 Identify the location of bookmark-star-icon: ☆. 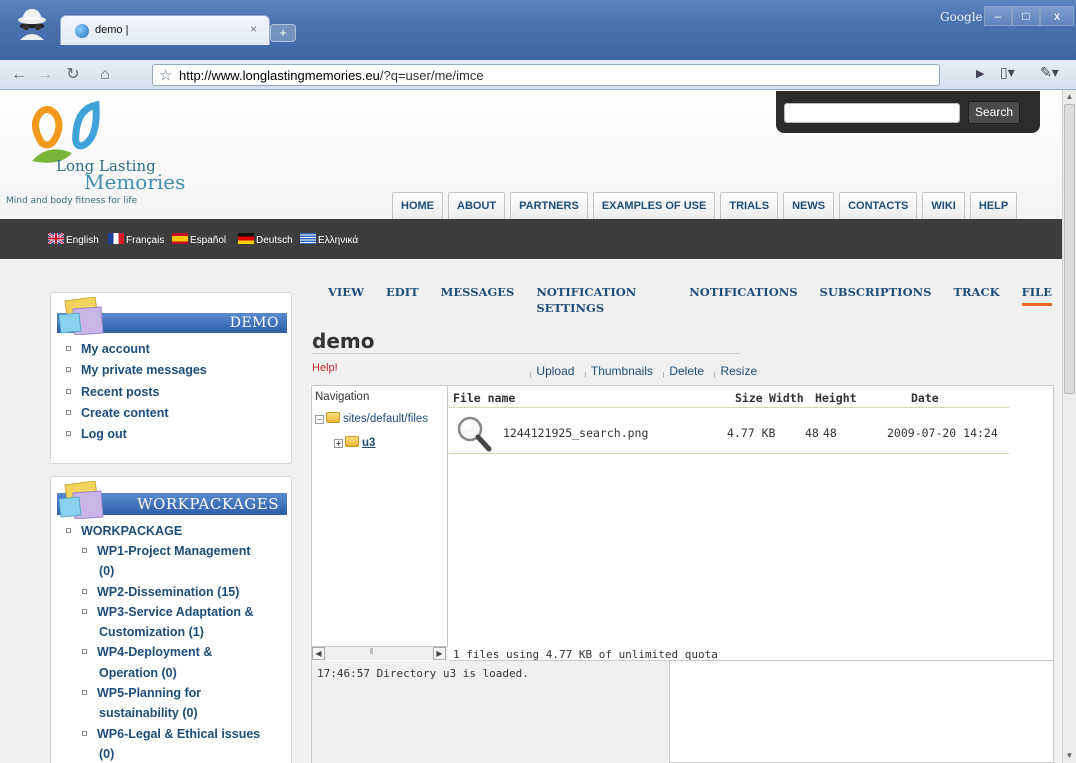
(165, 75).